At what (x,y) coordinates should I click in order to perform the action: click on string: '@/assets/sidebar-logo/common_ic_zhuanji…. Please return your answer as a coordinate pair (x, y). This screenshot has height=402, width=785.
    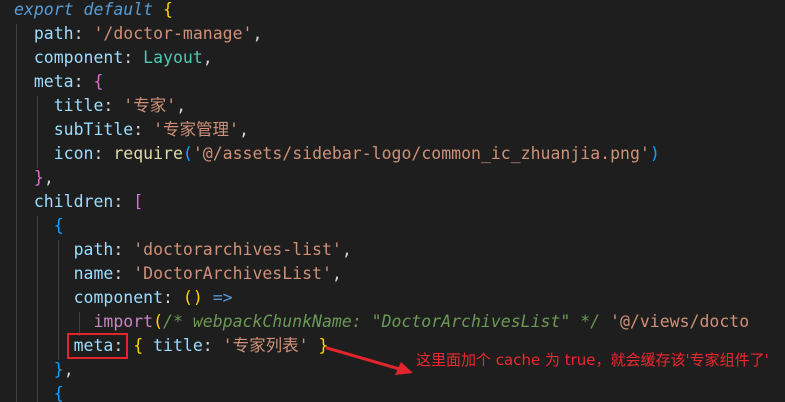
    Looking at the image, I should click on (421, 153).